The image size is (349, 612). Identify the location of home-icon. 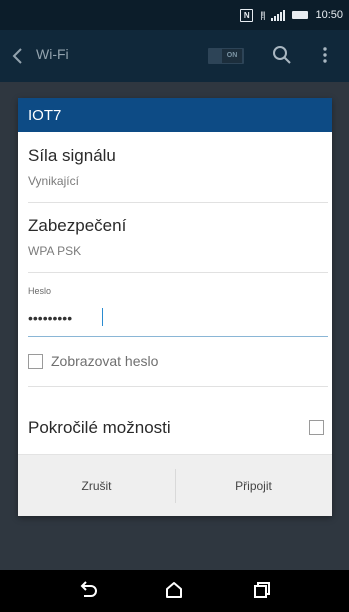
(174, 591).